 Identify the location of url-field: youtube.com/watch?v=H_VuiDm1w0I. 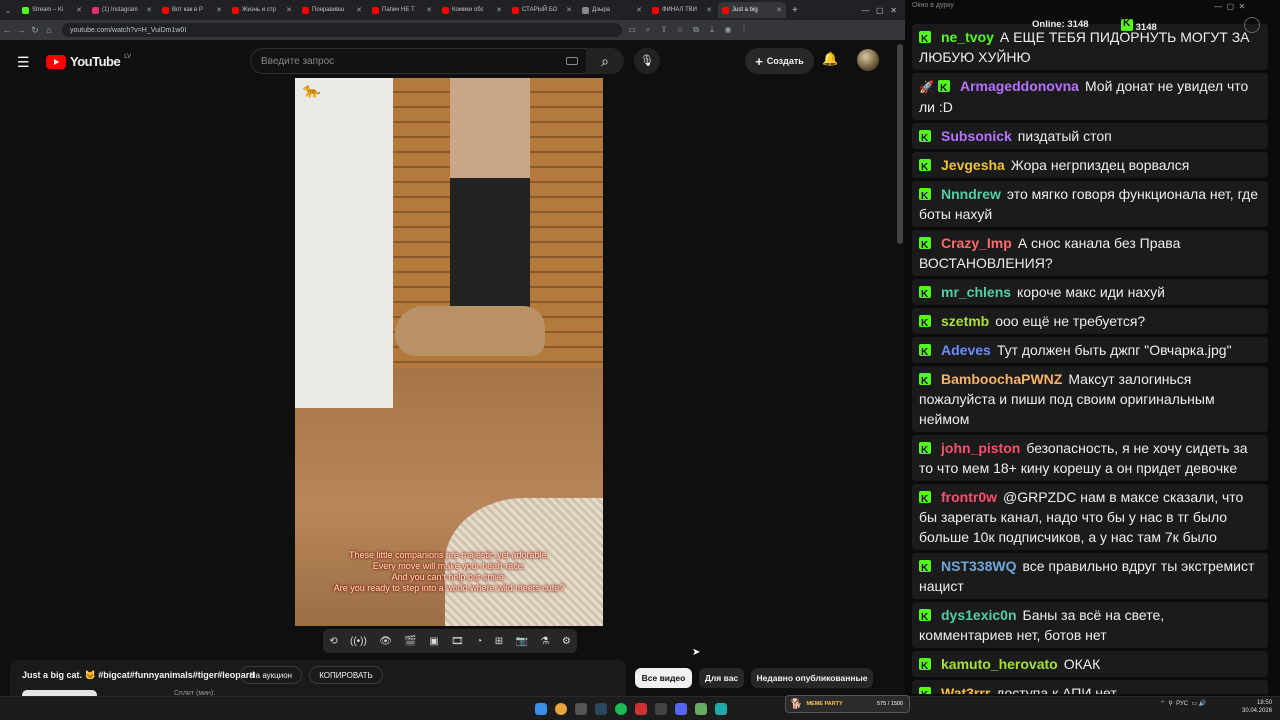
(342, 30).